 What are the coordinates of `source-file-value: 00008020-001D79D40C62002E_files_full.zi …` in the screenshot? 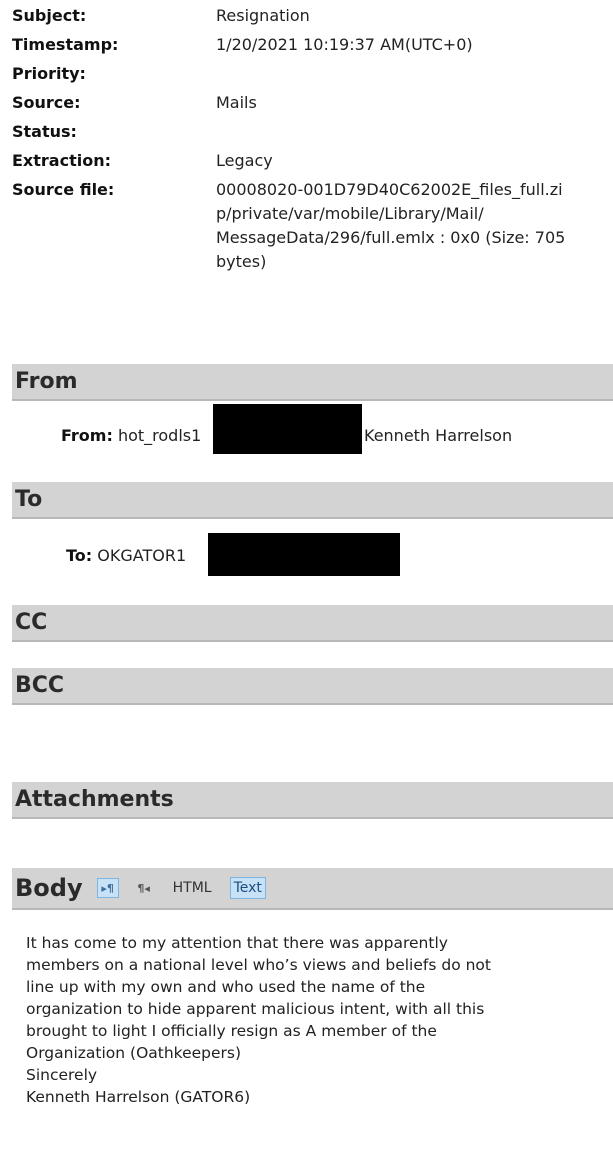 It's located at (414, 226).